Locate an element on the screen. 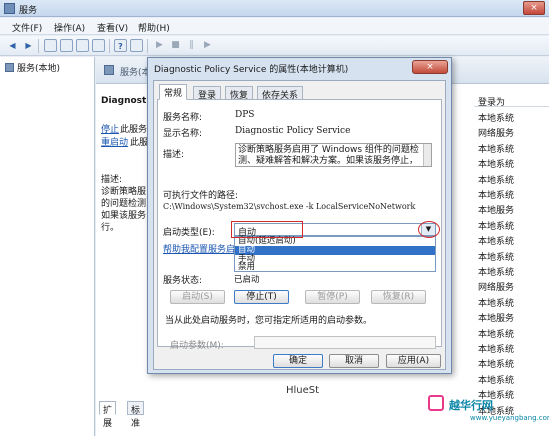 This screenshot has height=436, width=549. restart-service-icon: ▶ is located at coordinates (207, 45).